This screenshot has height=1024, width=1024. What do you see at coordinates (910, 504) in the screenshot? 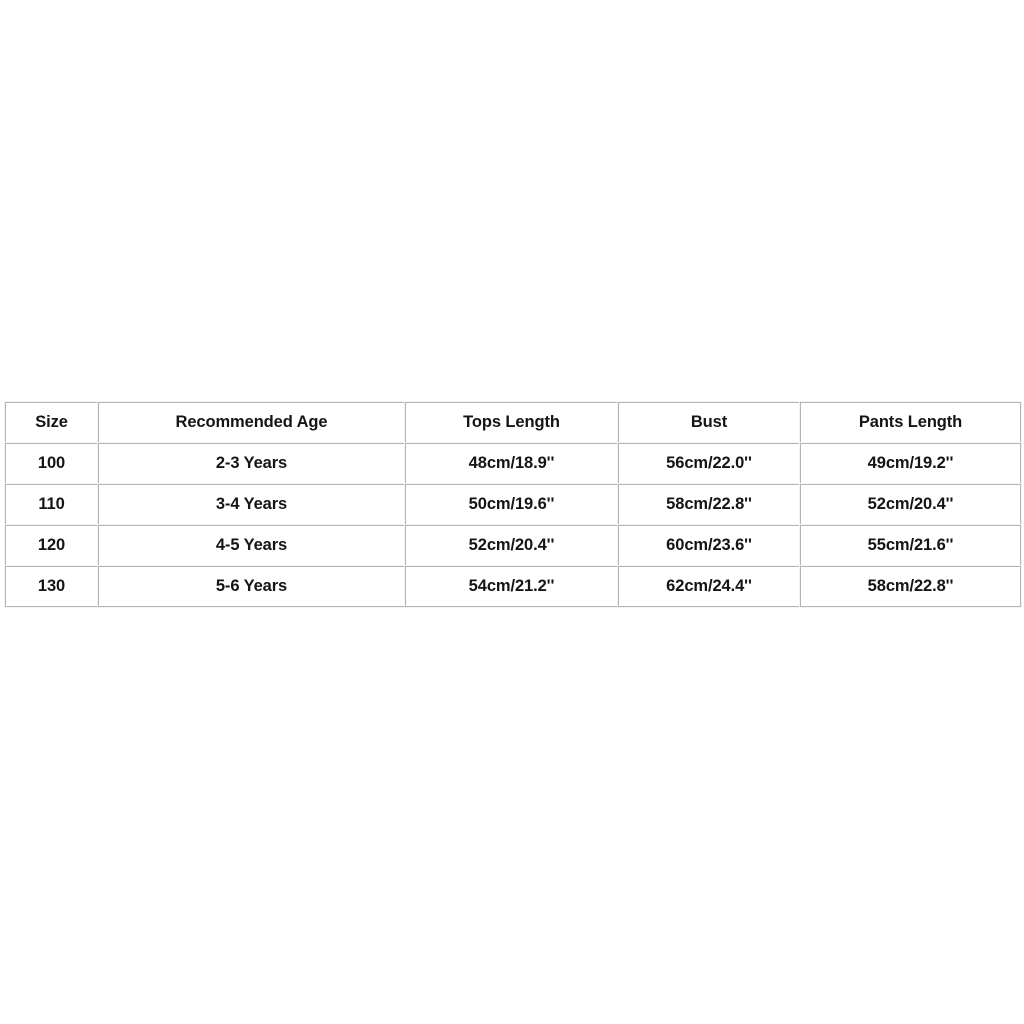
I see `cell-pants: 52cm/20.4''` at bounding box center [910, 504].